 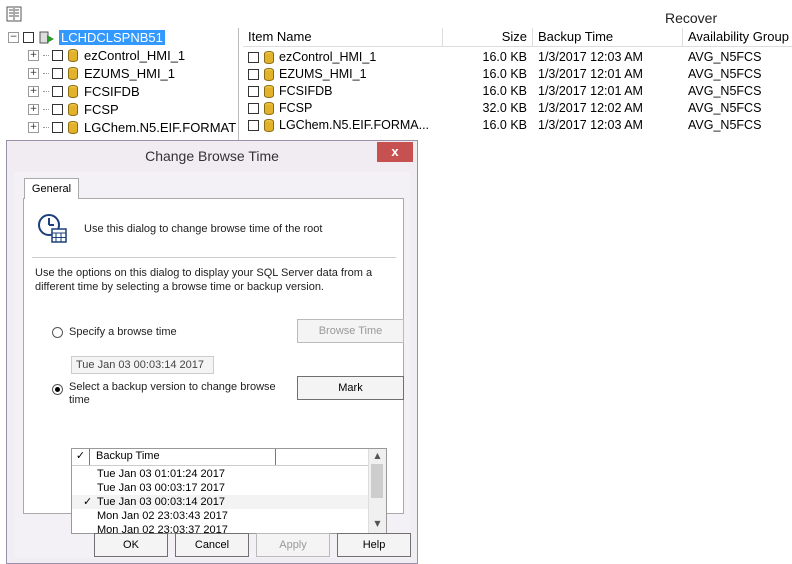 I want to click on backup-time-column-header: Backup Time, so click(x=183, y=457).